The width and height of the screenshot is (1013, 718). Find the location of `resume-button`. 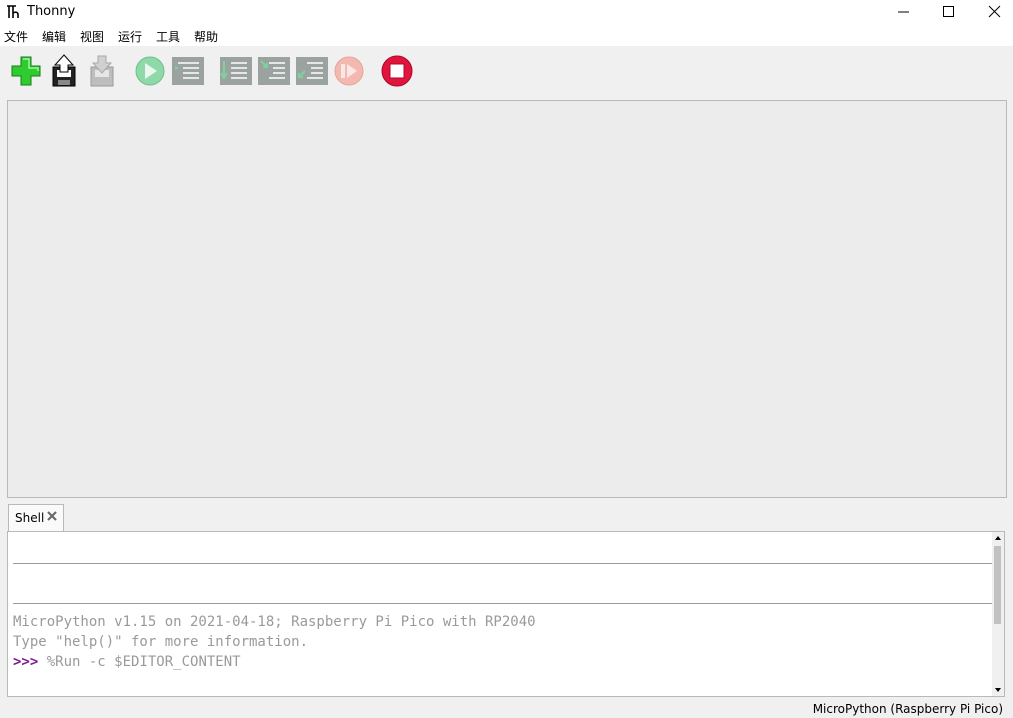

resume-button is located at coordinates (349, 71).